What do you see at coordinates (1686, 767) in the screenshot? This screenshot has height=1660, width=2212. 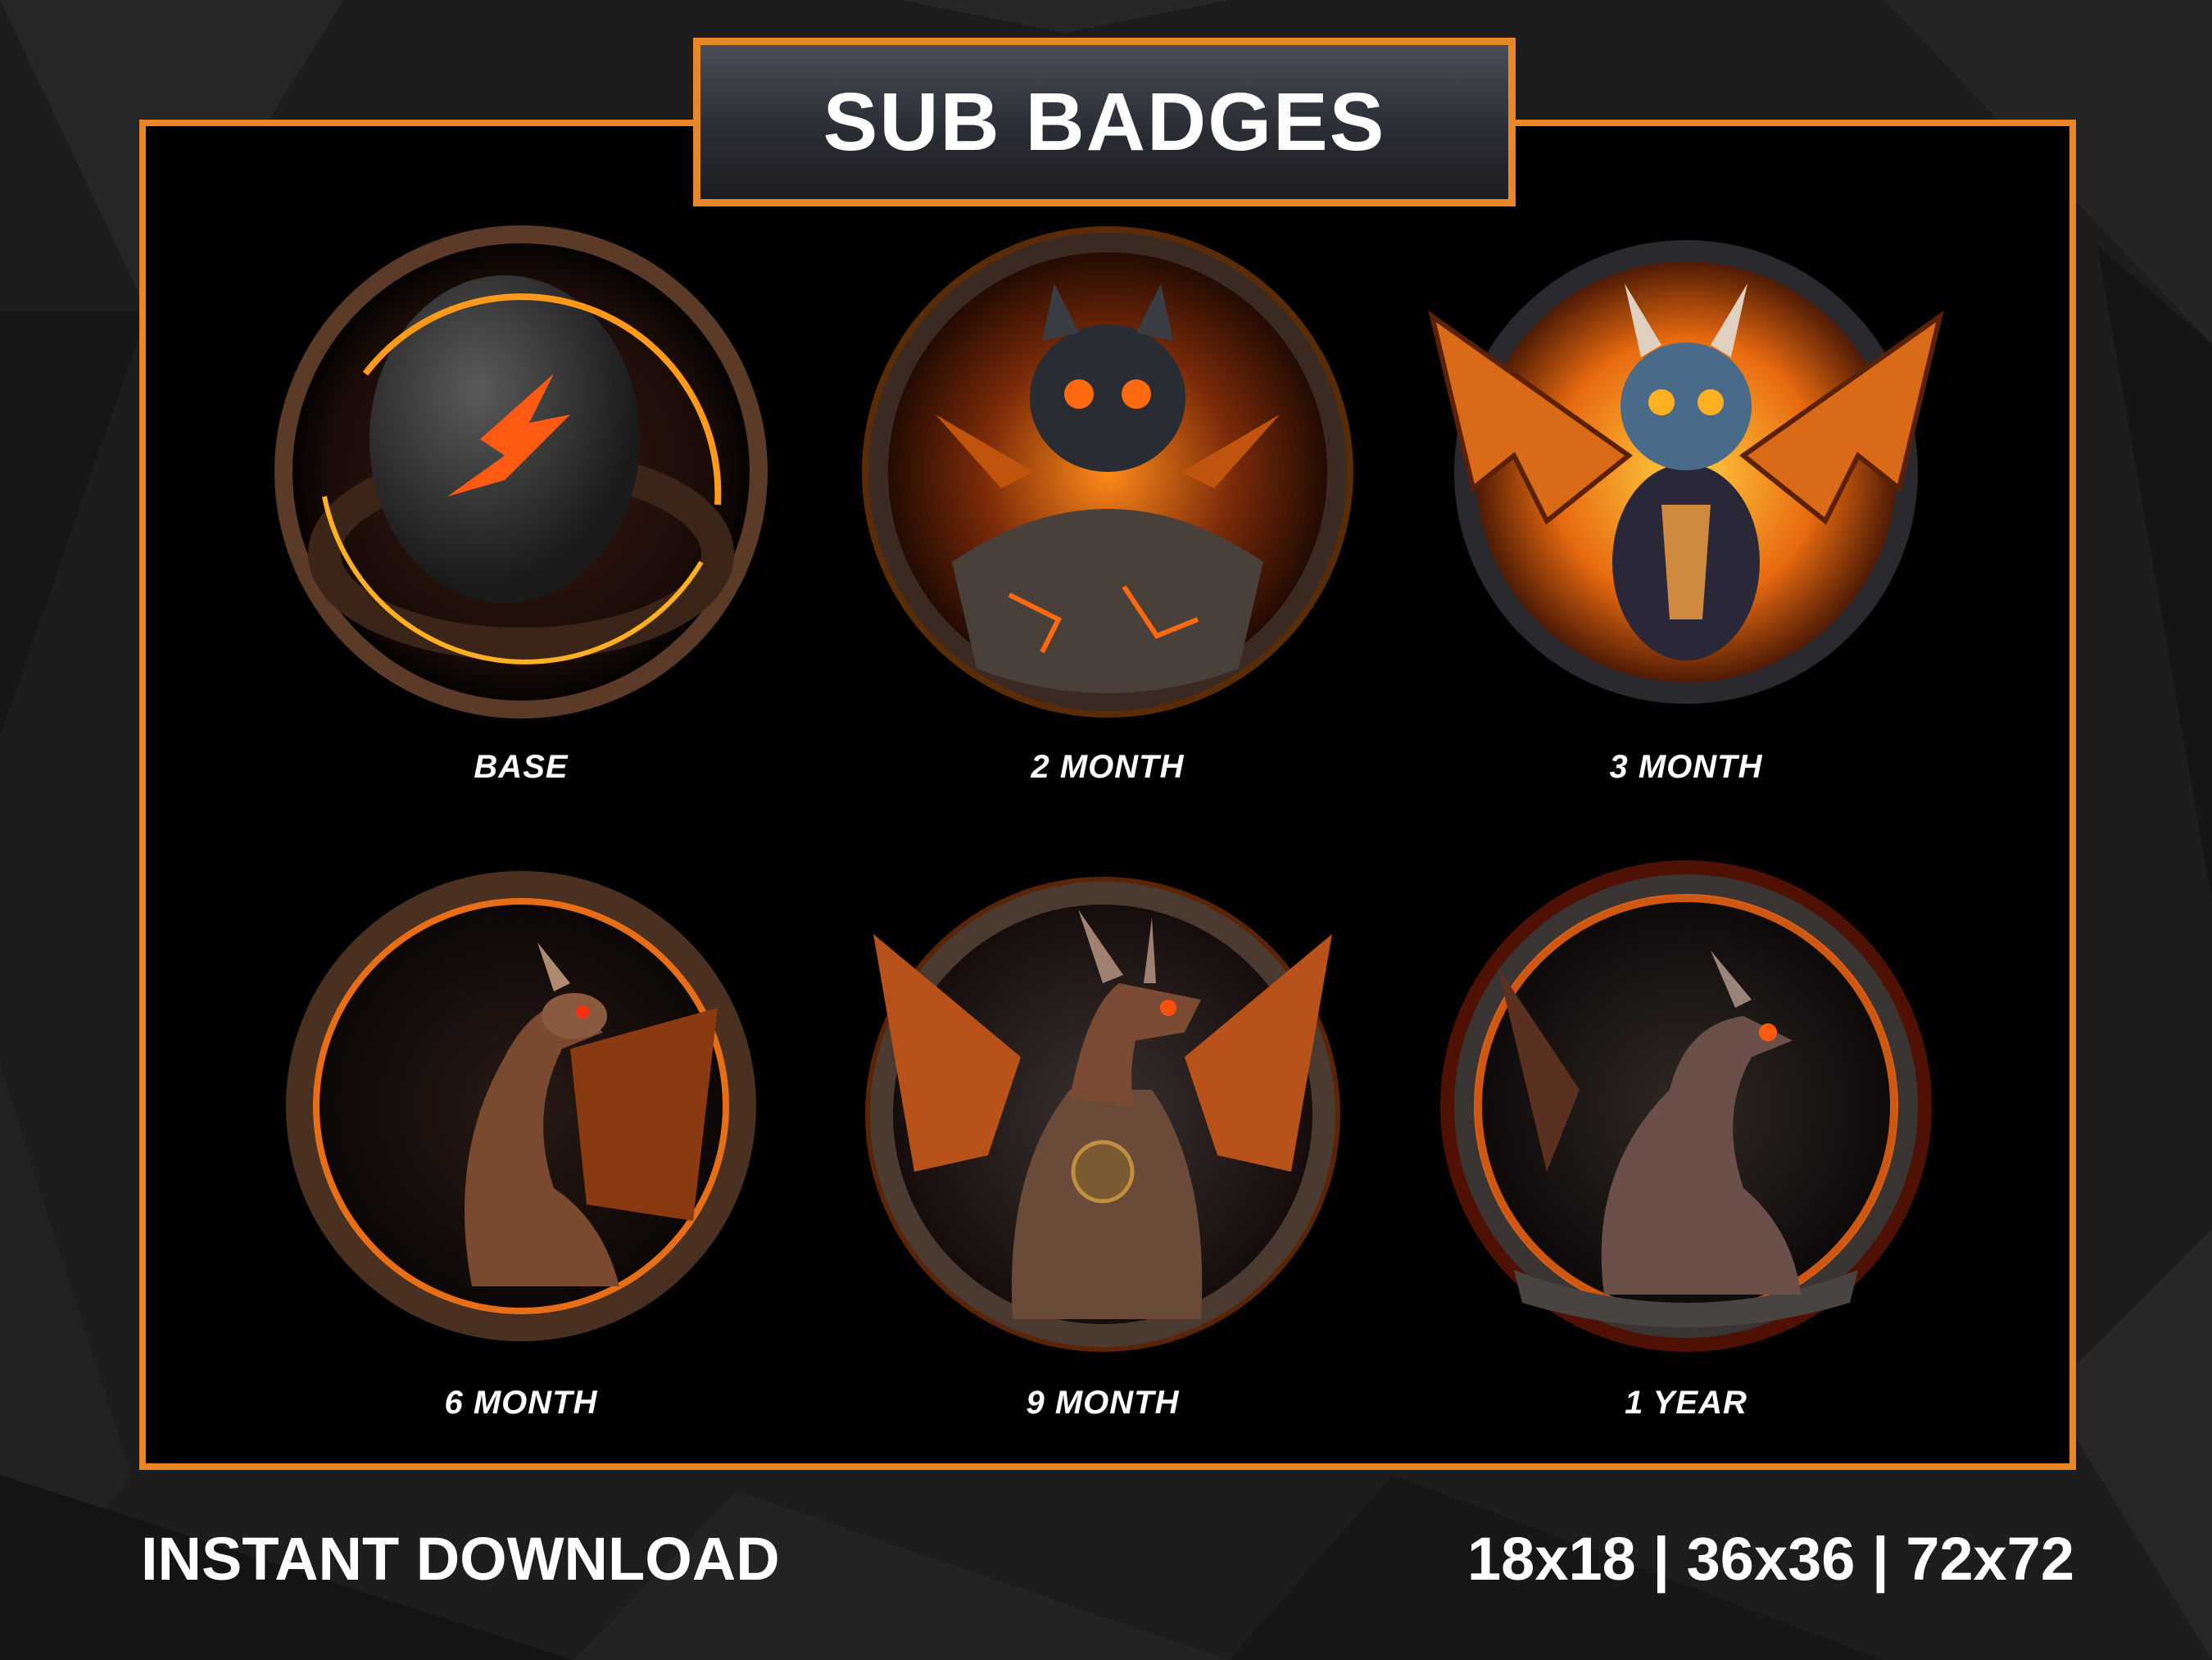 I see `badge-label-3-month: 3 MONTH` at bounding box center [1686, 767].